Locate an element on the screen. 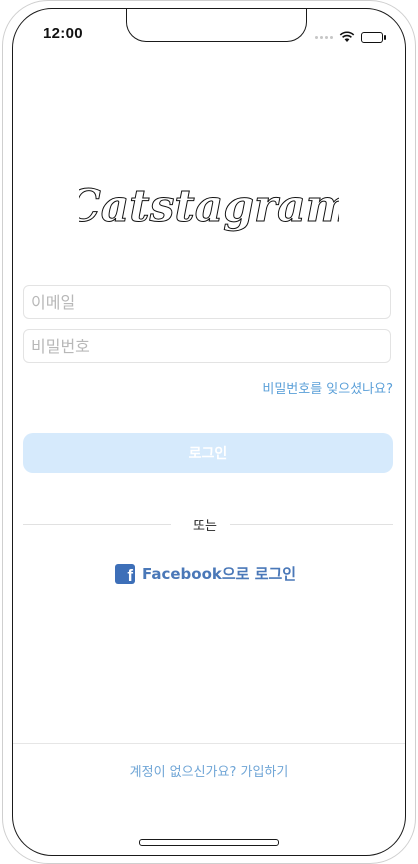 The height and width of the screenshot is (864, 418). status-icons is located at coordinates (350, 37).